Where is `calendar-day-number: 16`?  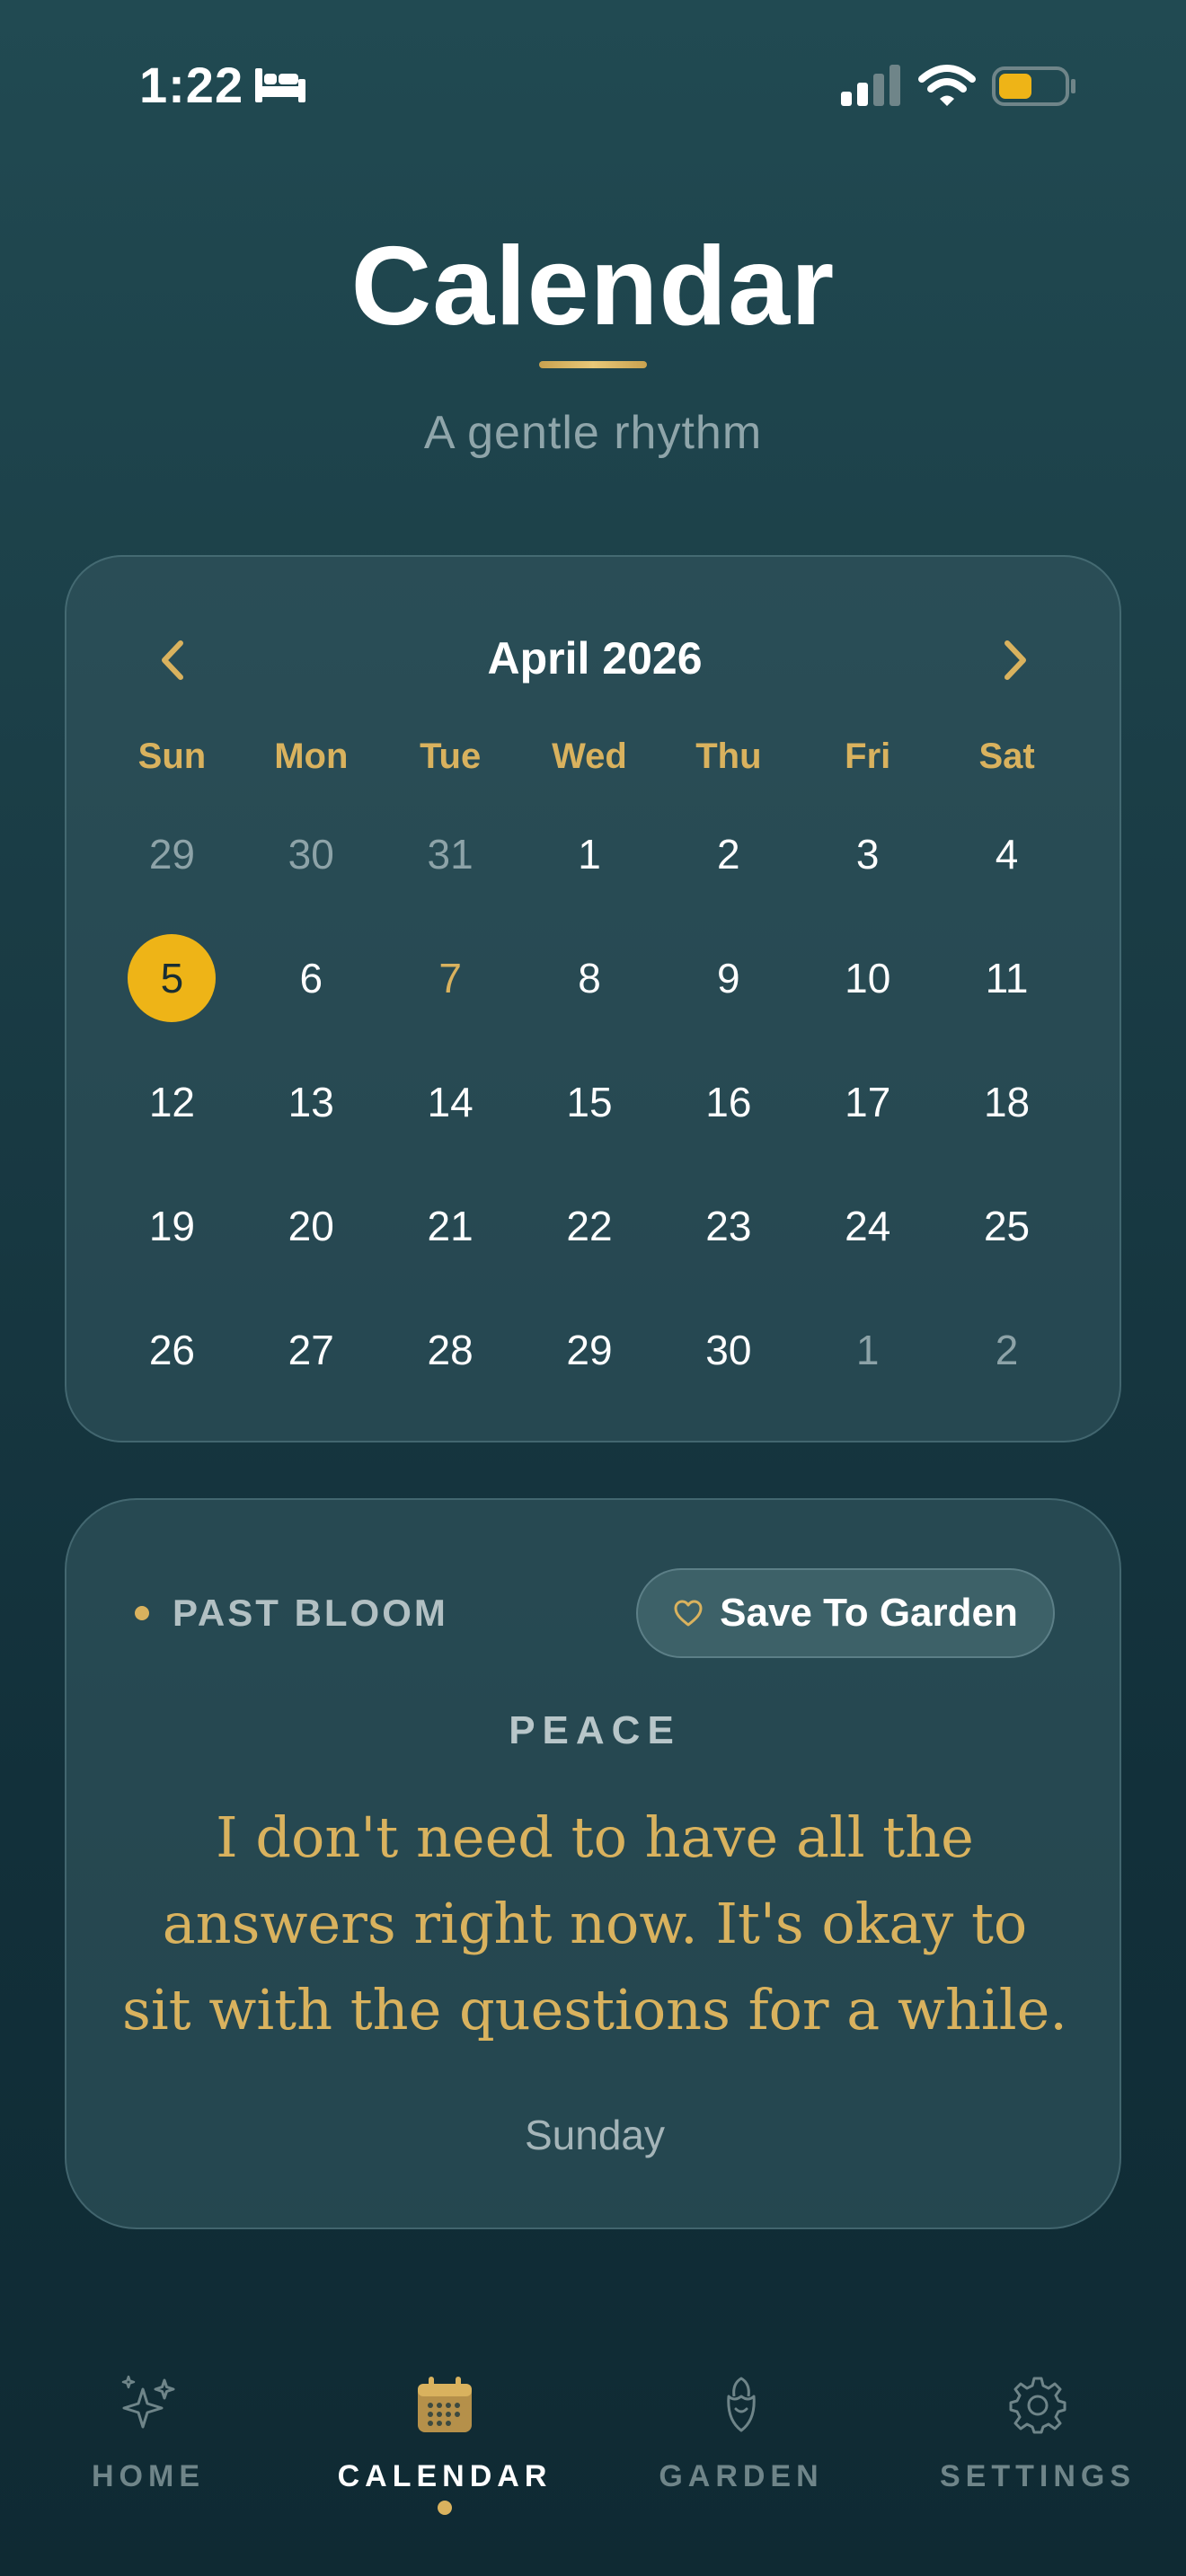
calendar-day-number: 16 is located at coordinates (728, 1102).